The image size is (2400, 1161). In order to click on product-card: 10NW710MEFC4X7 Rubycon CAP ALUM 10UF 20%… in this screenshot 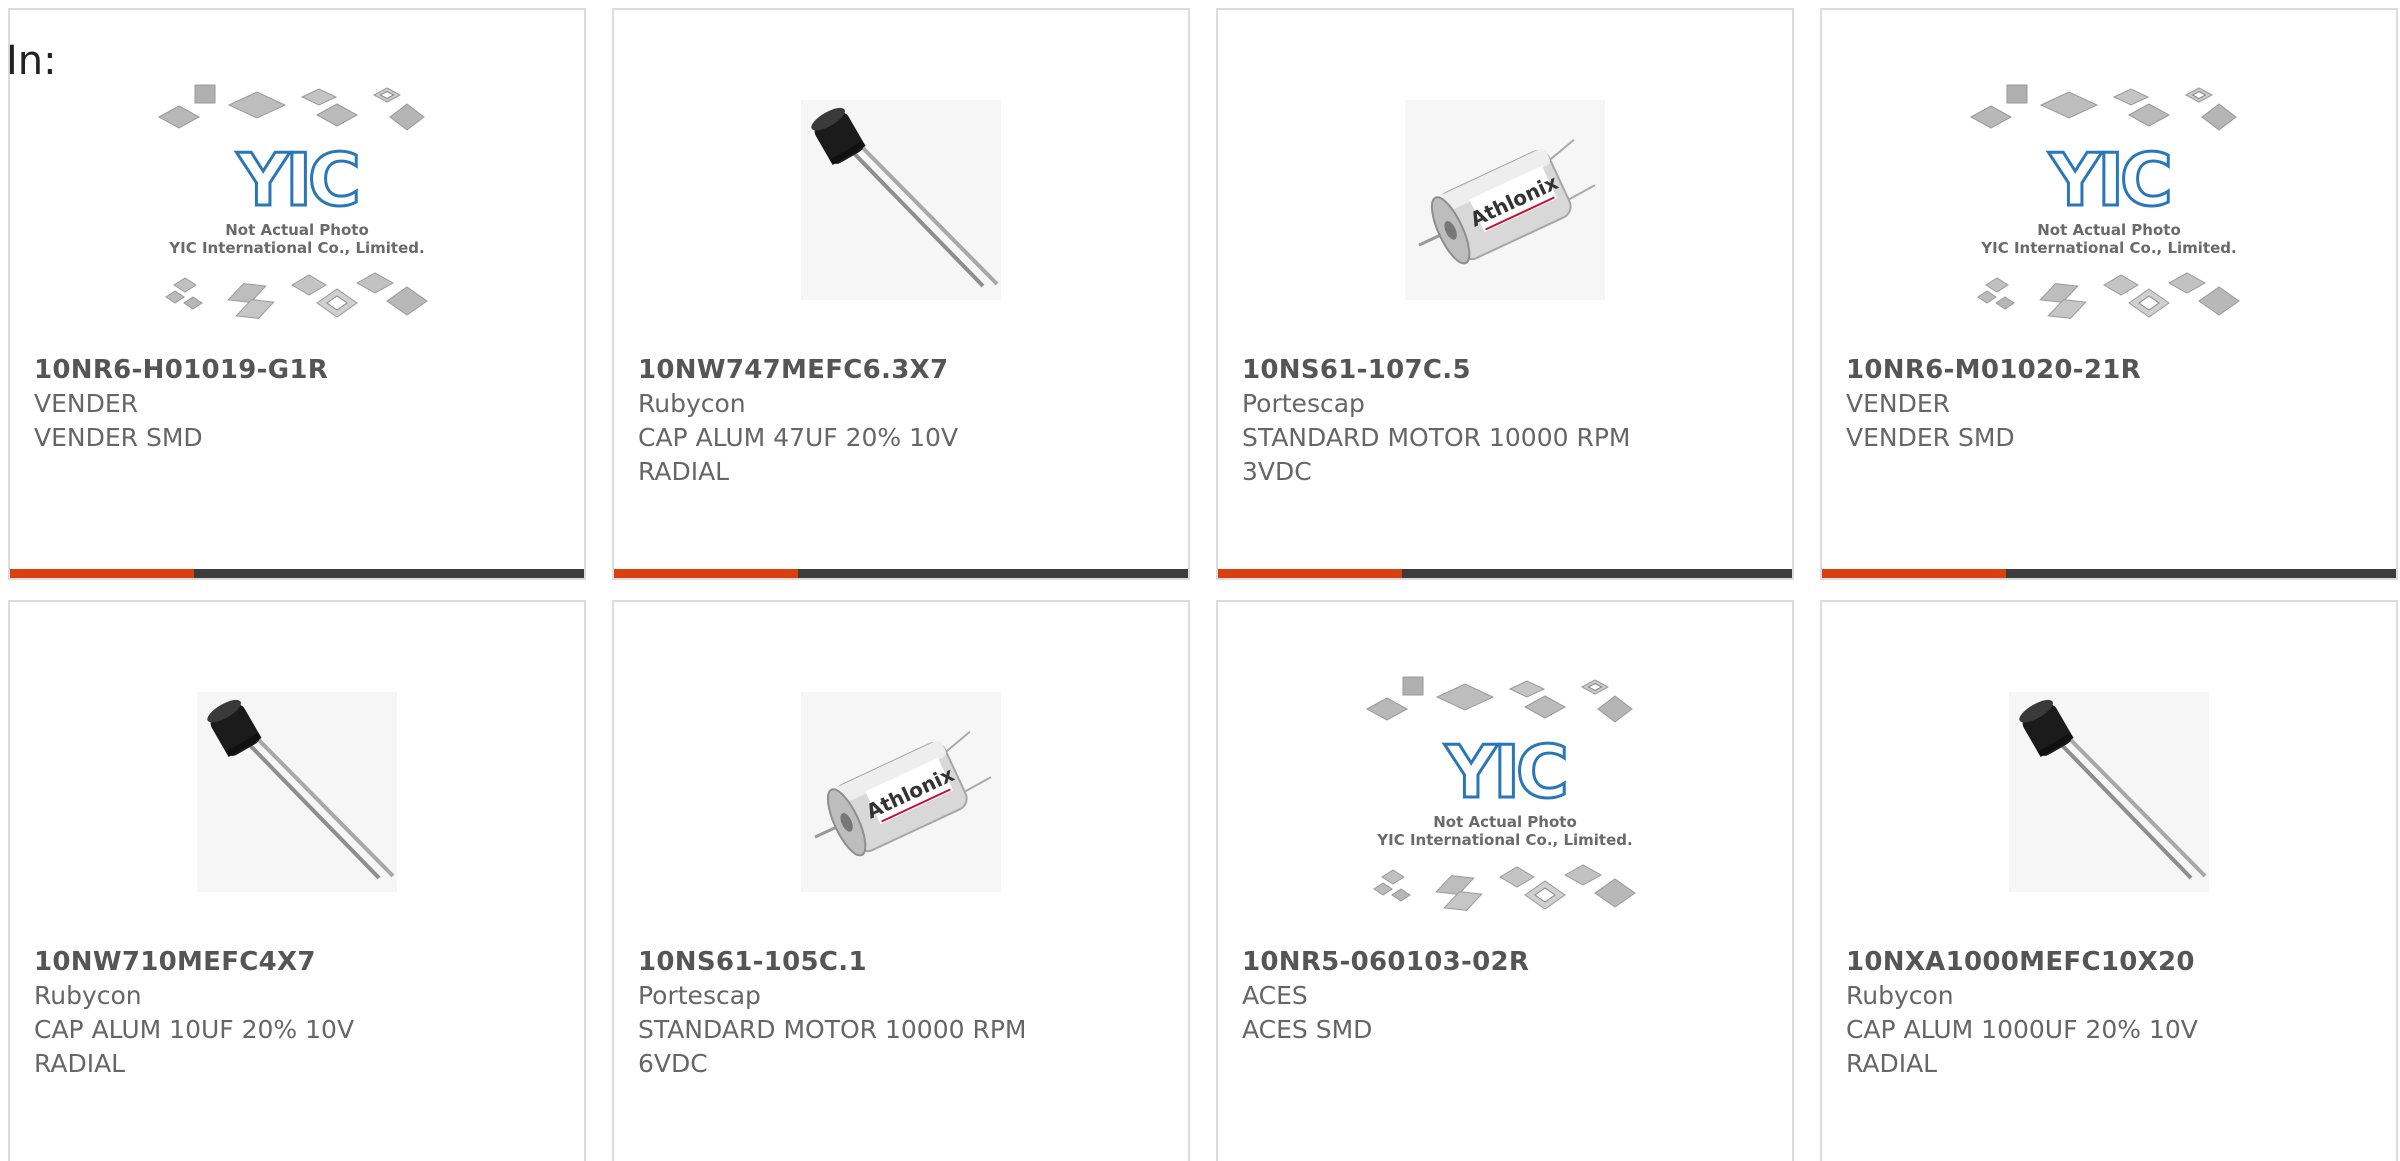, I will do `click(297, 880)`.